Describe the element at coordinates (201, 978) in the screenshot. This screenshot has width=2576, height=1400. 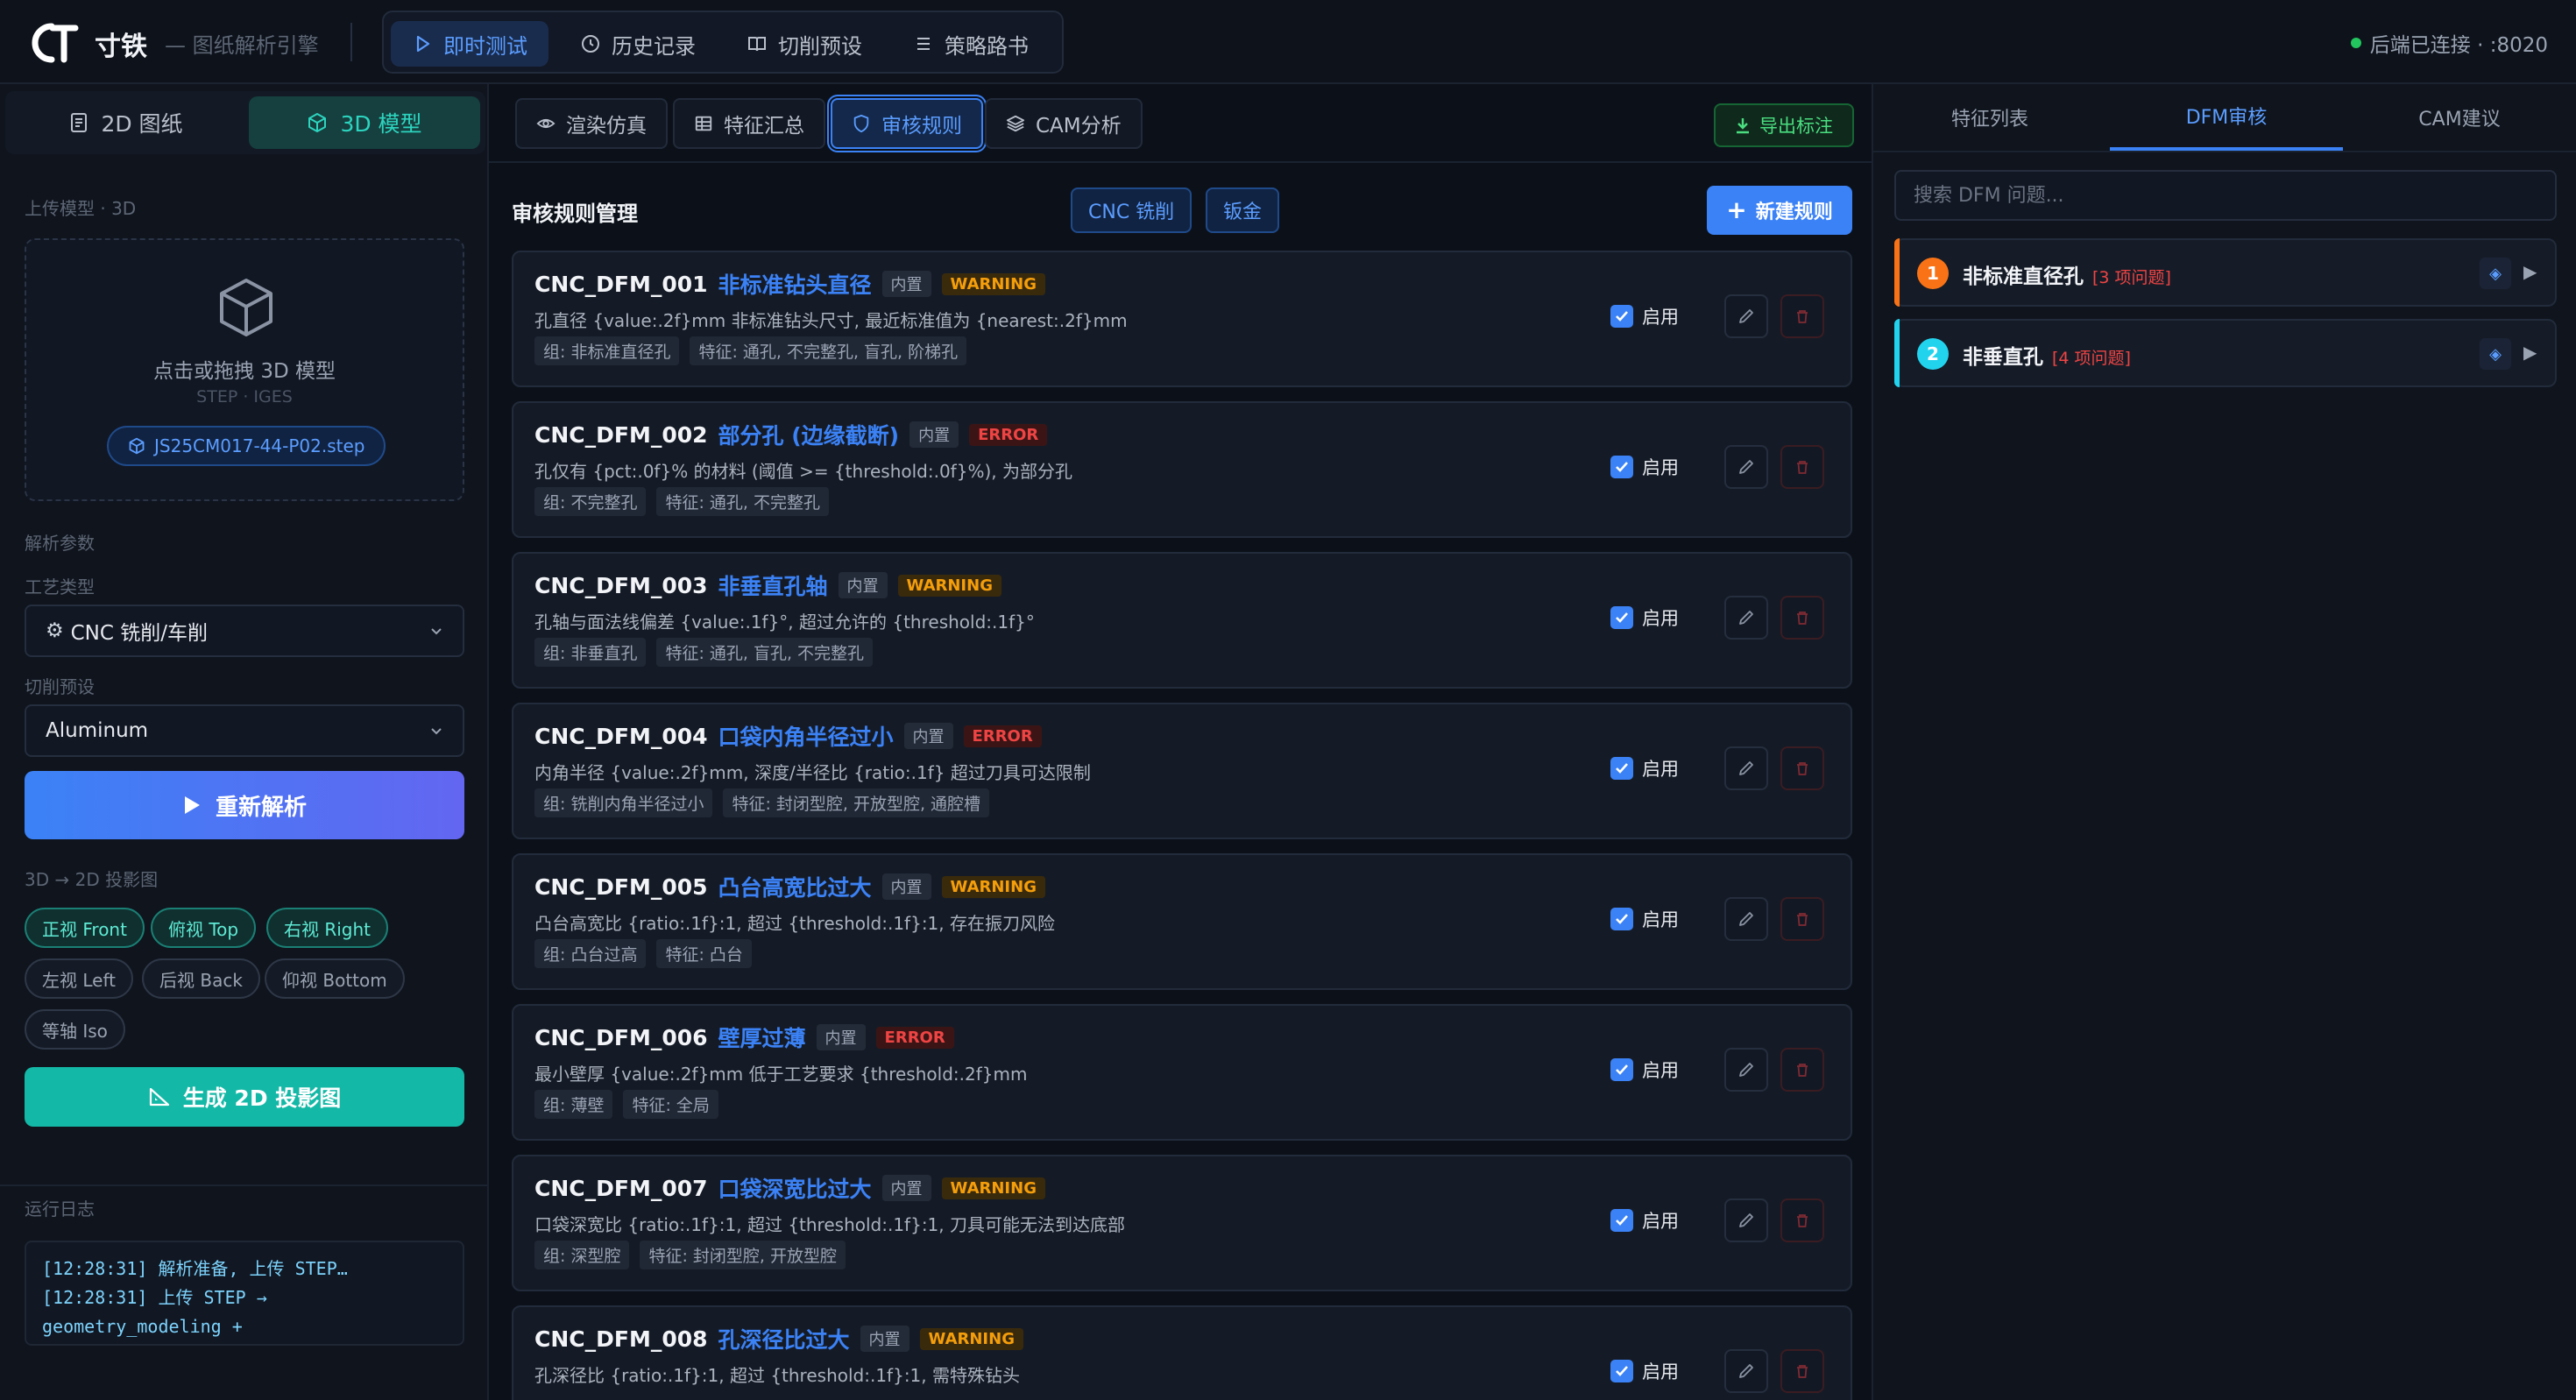
I see `view-chip-back: 后视 Back` at that location.